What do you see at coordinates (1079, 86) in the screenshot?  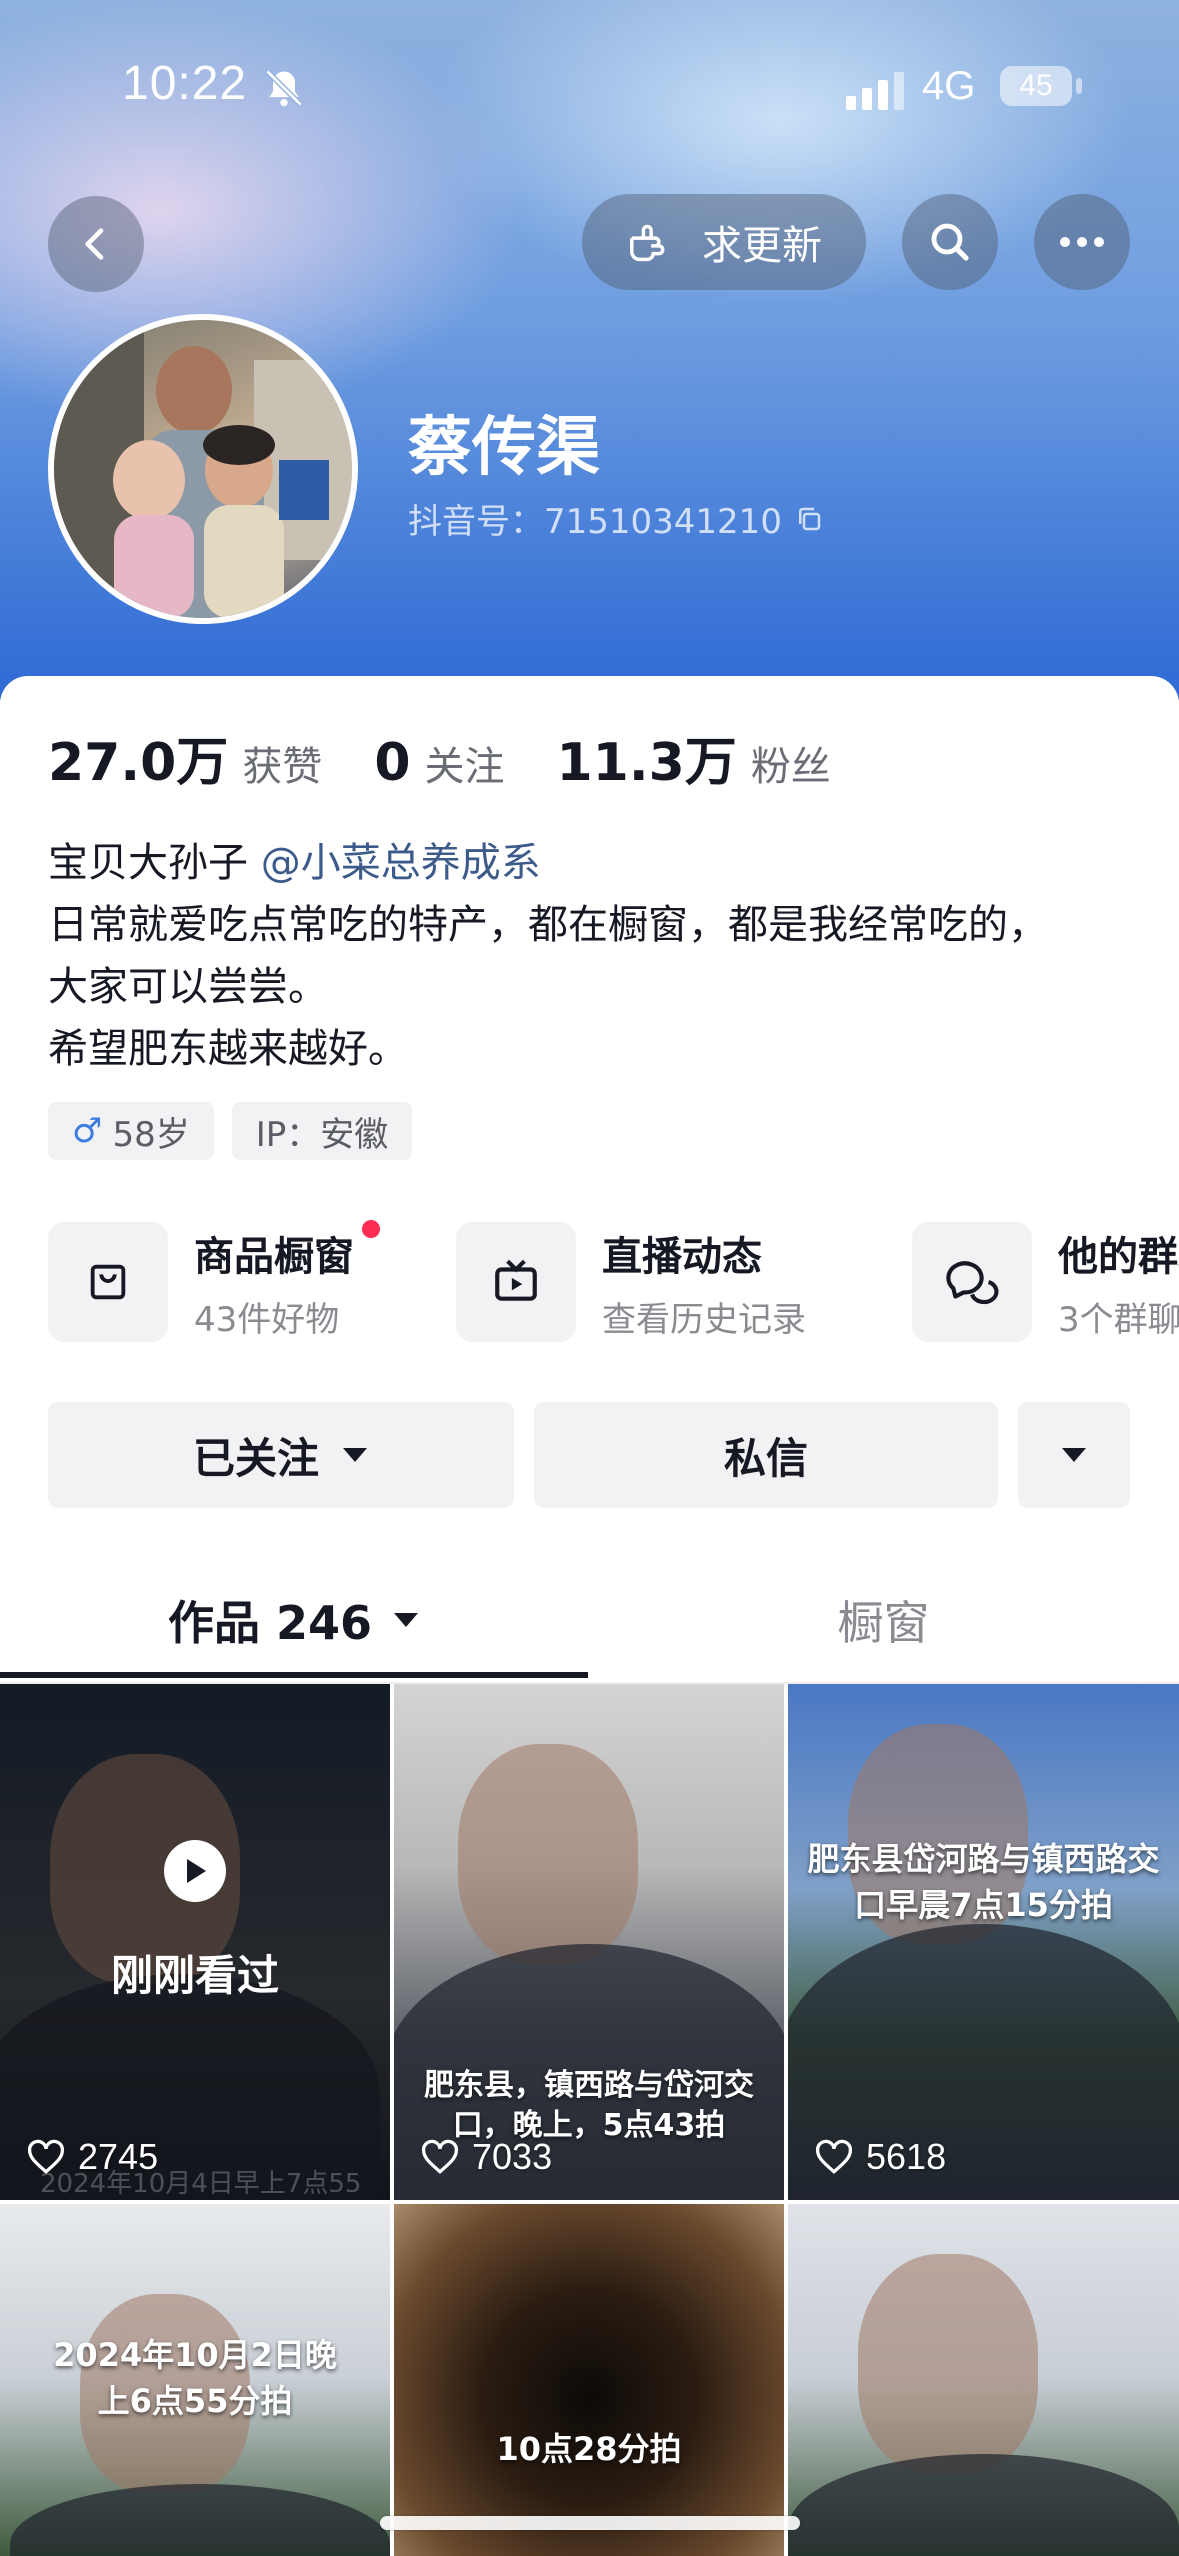 I see `battery-tip` at bounding box center [1079, 86].